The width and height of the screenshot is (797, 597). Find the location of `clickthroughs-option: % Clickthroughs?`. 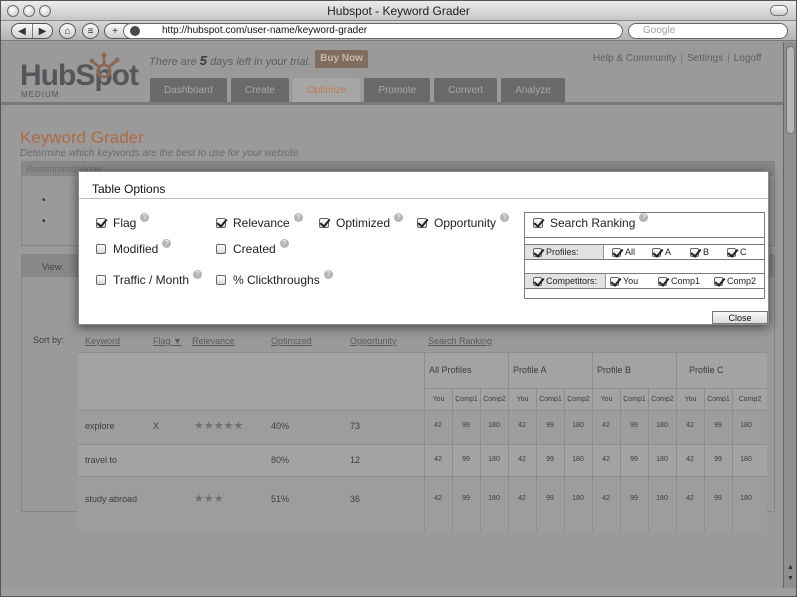

clickthroughs-option: % Clickthroughs? is located at coordinates (274, 278).